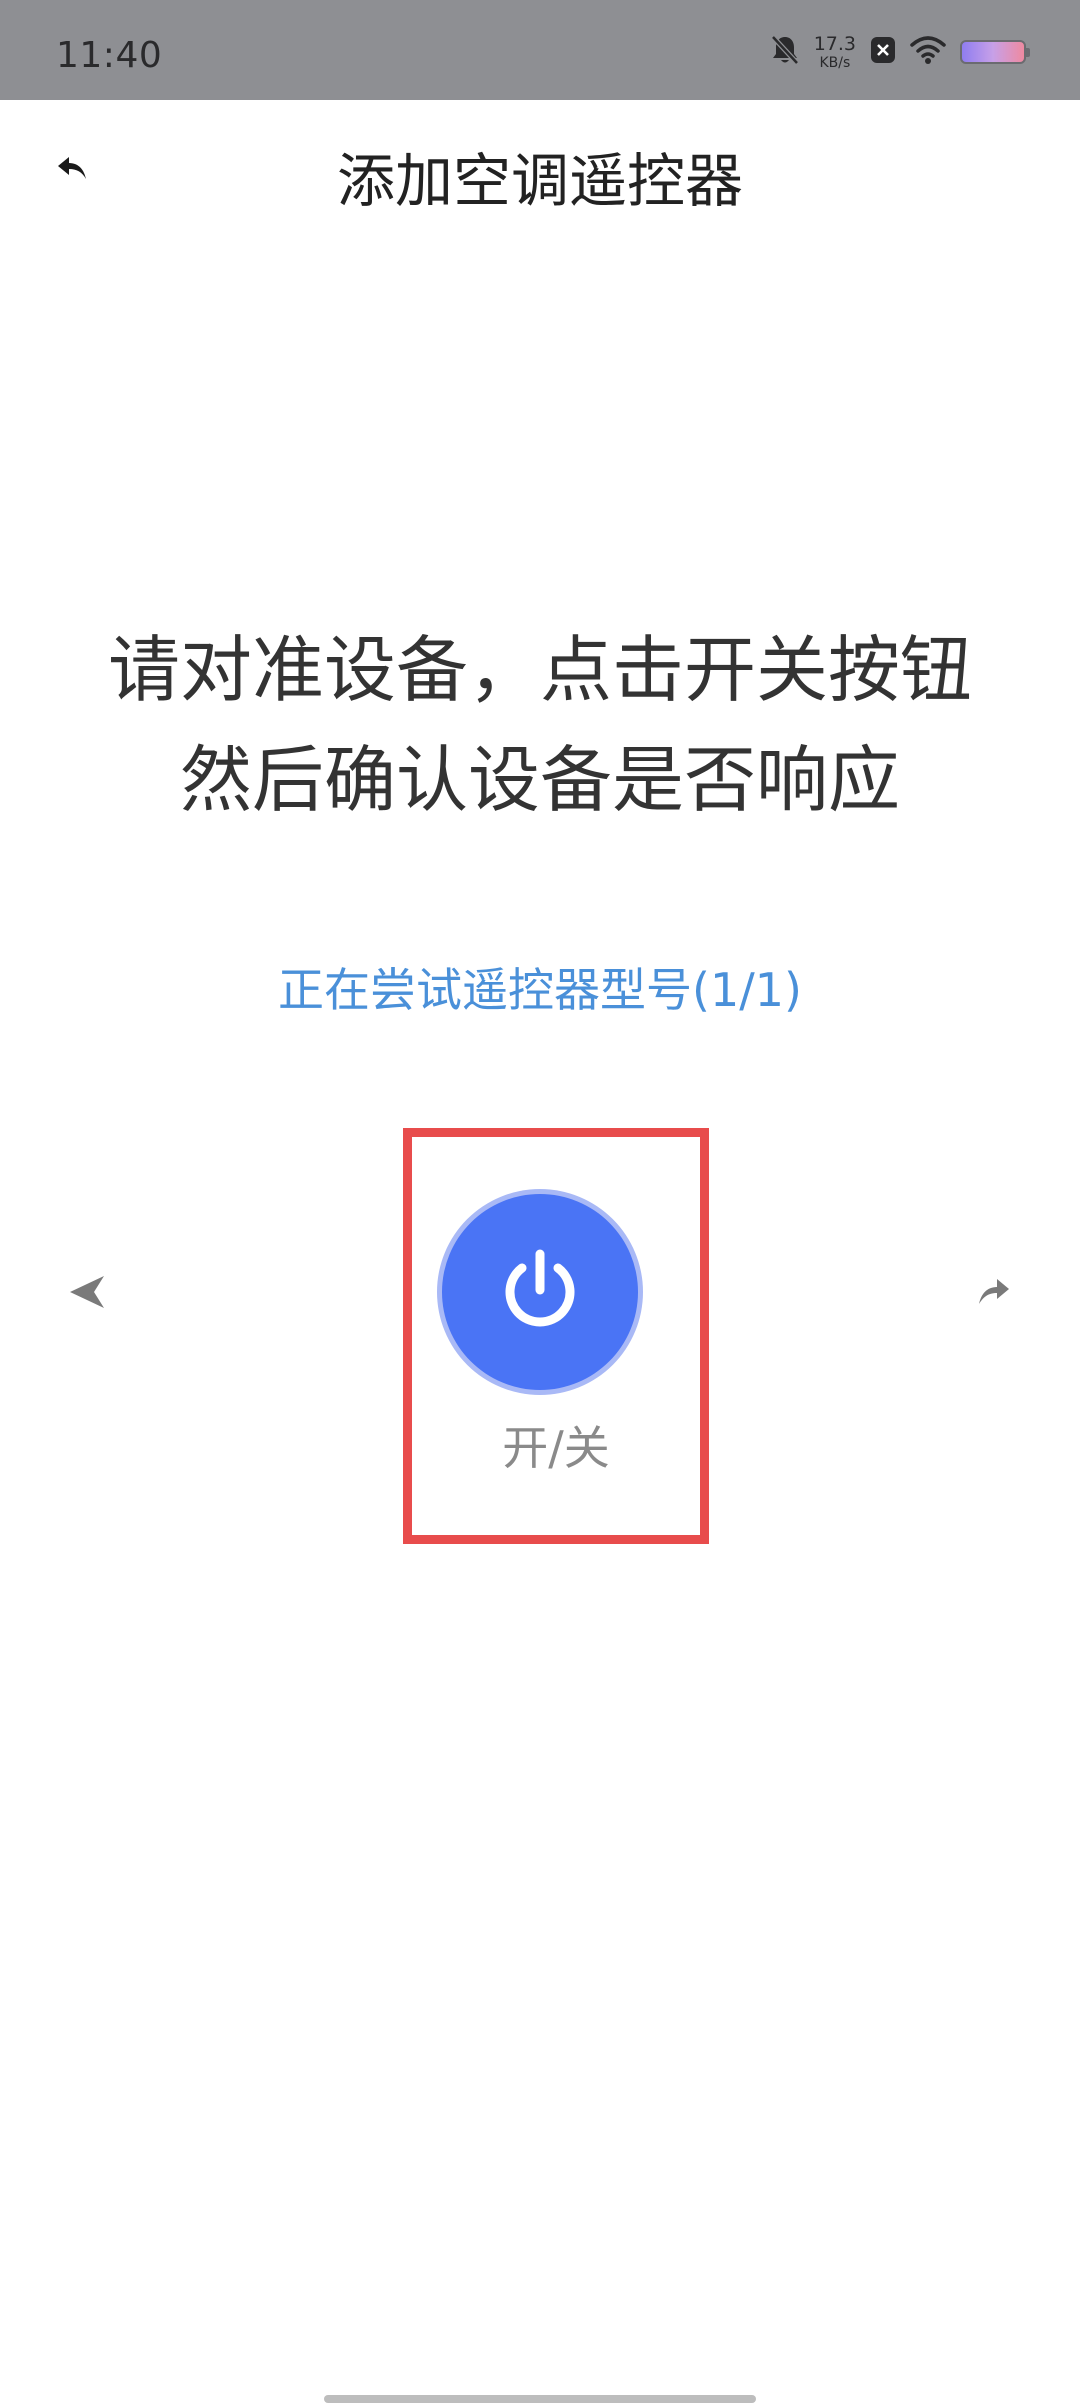 This screenshot has height=2408, width=1080. Describe the element at coordinates (900, 52) in the screenshot. I see `status-icons: 17.3 KB/s` at that location.